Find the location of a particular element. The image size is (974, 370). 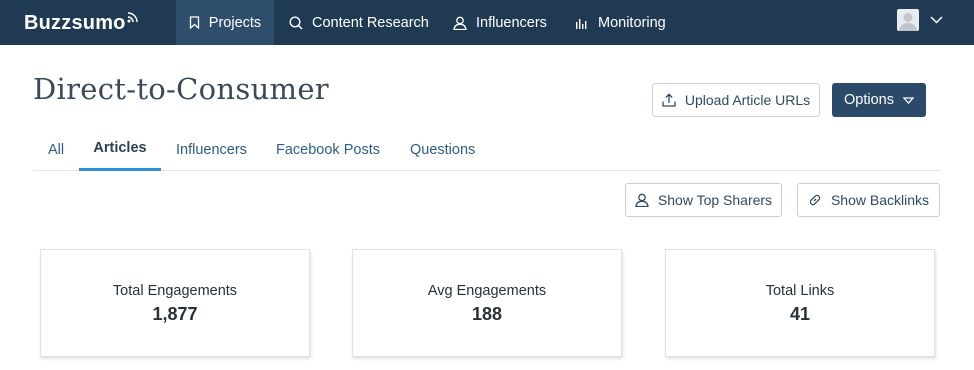

stat-card-total-links: Total Links 41 is located at coordinates (800, 303).